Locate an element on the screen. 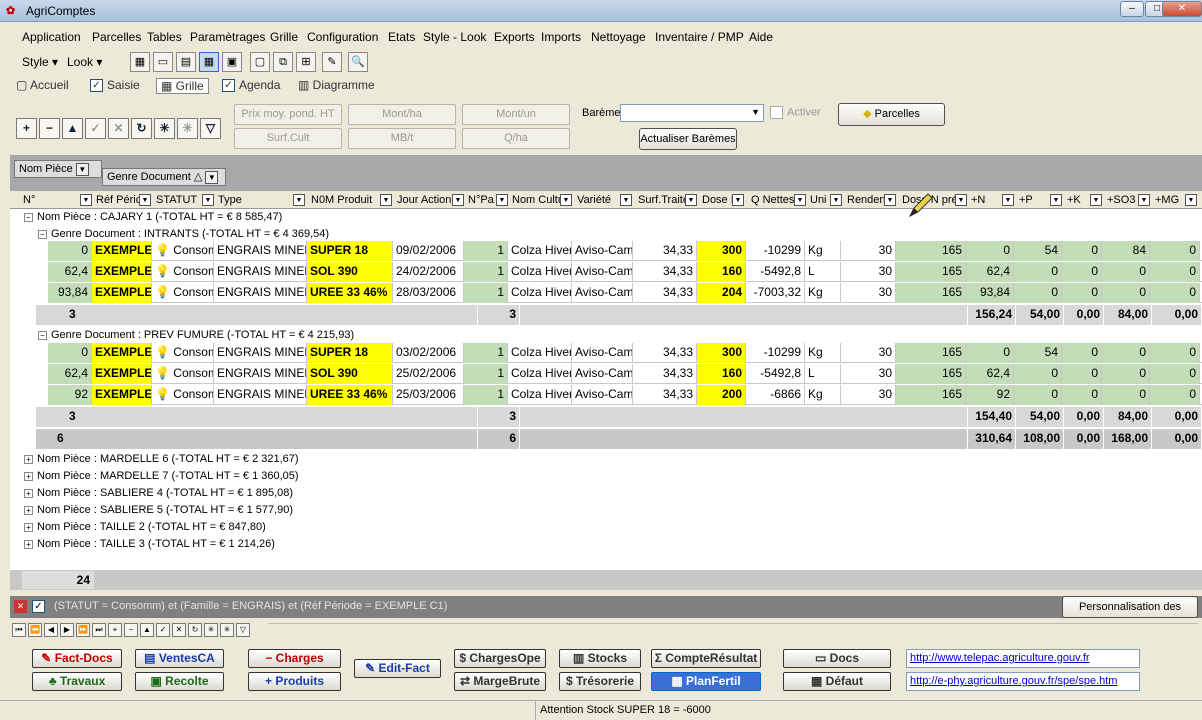 This screenshot has width=1202, height=720. filter-icon: ▽ is located at coordinates (210, 128).